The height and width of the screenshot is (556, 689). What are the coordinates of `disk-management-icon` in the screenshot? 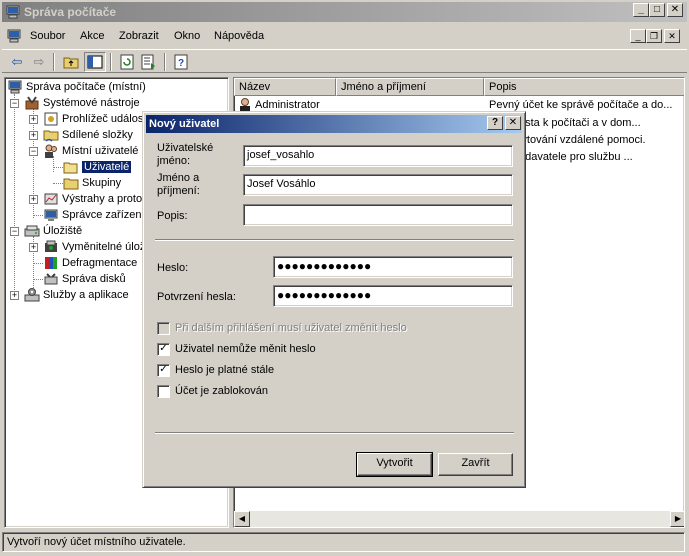 It's located at (51, 279).